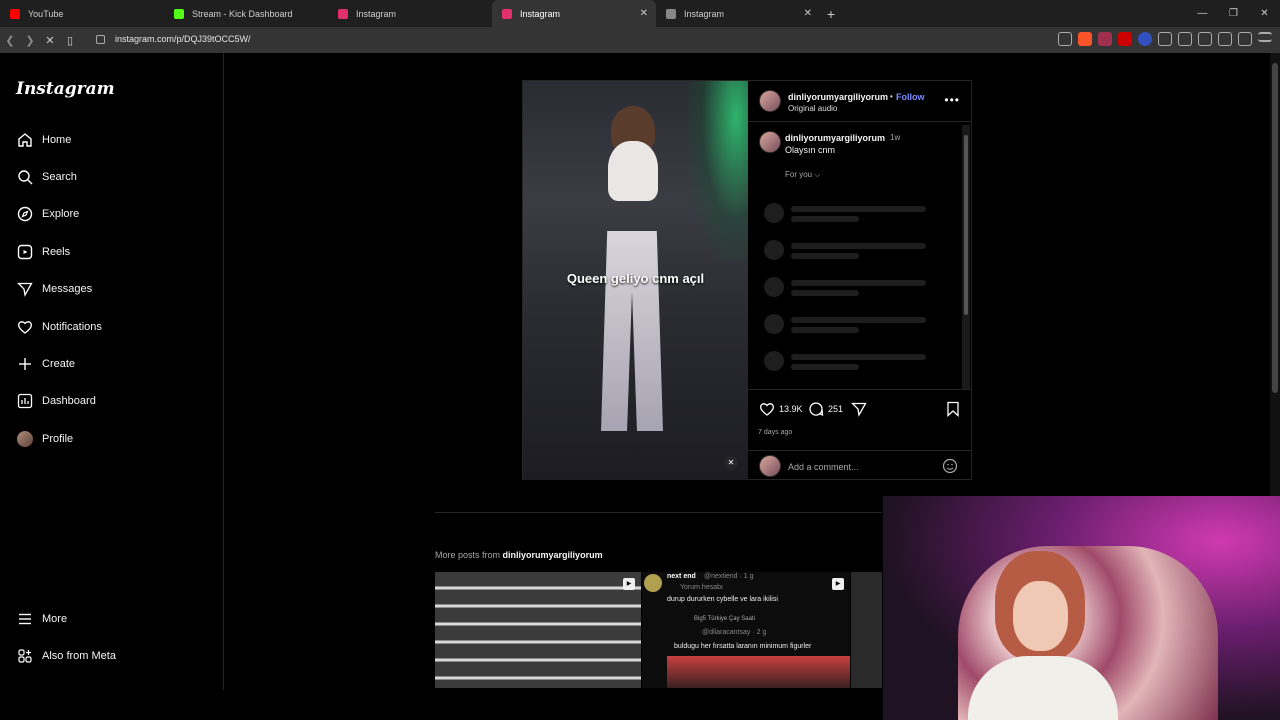 This screenshot has width=1280, height=720. I want to click on more-posts-heading: More posts from dinliyorumyargiliyorum, so click(519, 555).